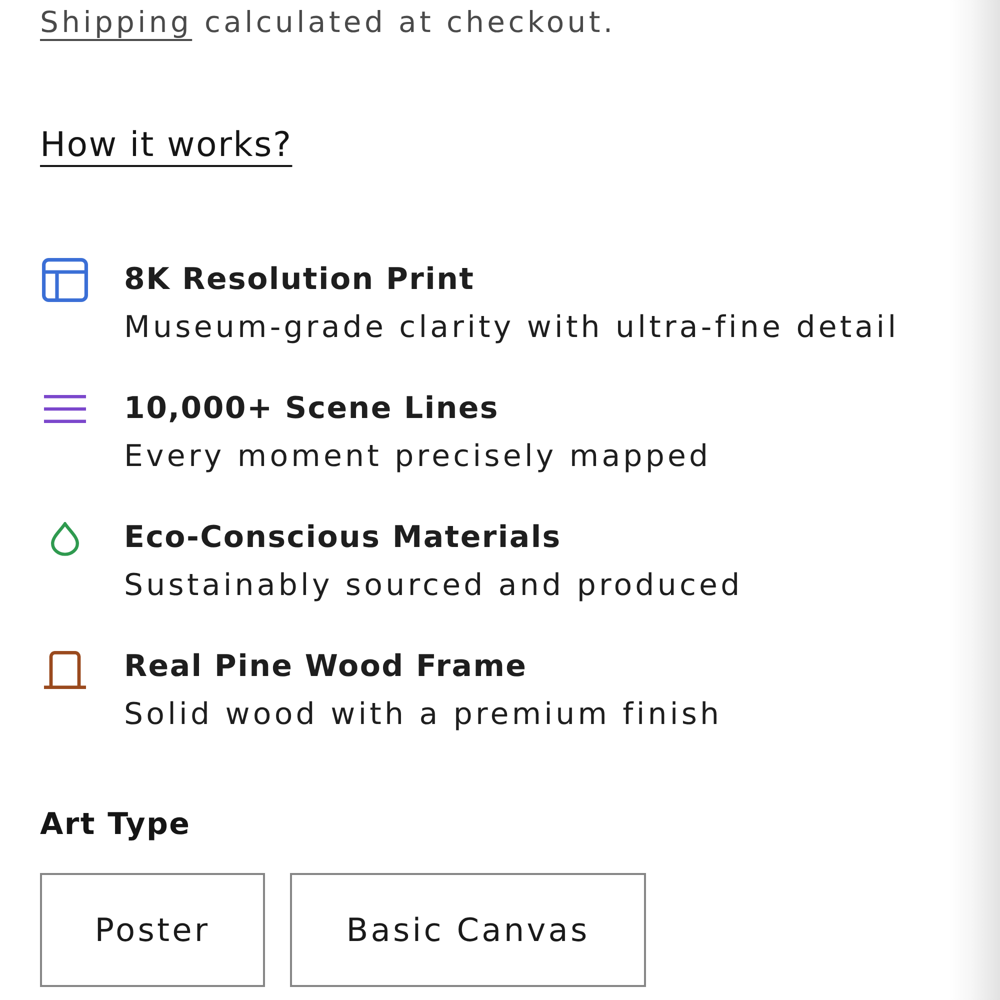 Image resolution: width=1000 pixels, height=1000 pixels. Describe the element at coordinates (115, 825) in the screenshot. I see `art-type-label: Art Type` at that location.